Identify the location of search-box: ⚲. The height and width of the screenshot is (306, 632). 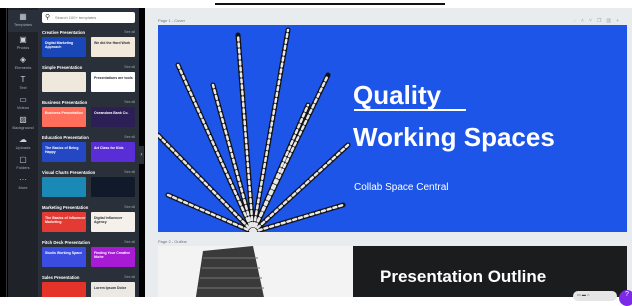
(88, 17).